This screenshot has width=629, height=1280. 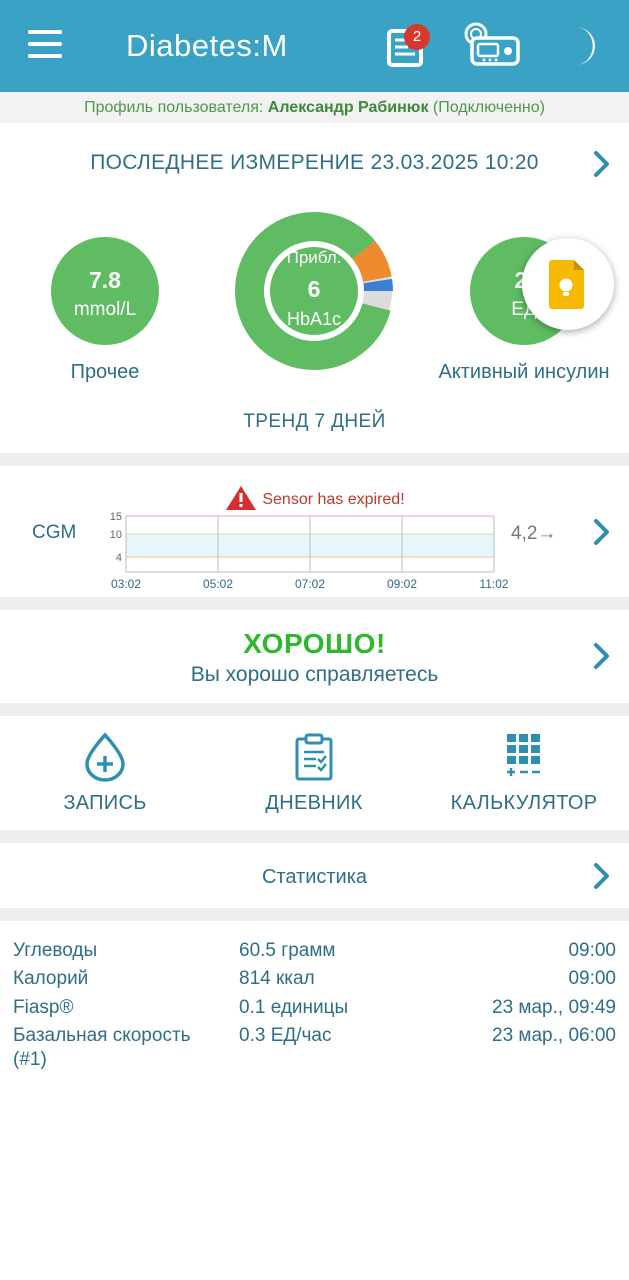 I want to click on glucose-value-circle: 7.8 mmol/L, so click(x=105, y=291).